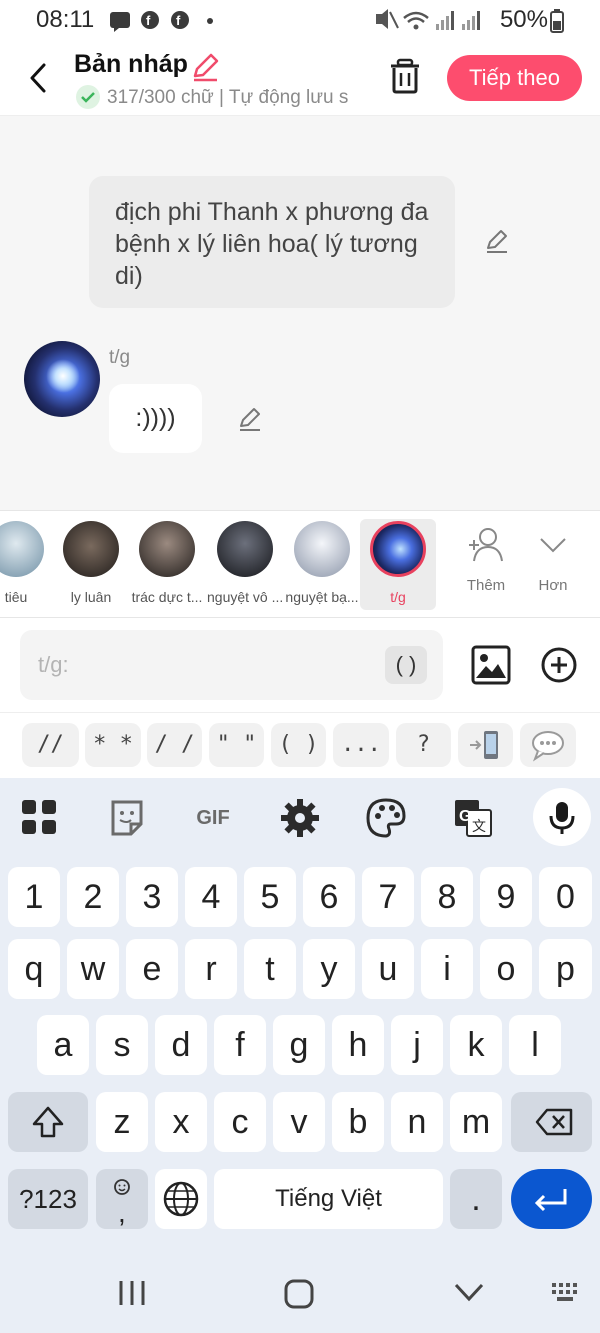 The image size is (600, 1333). What do you see at coordinates (514, 78) in the screenshot?
I see `next-button: Tiếp theo` at bounding box center [514, 78].